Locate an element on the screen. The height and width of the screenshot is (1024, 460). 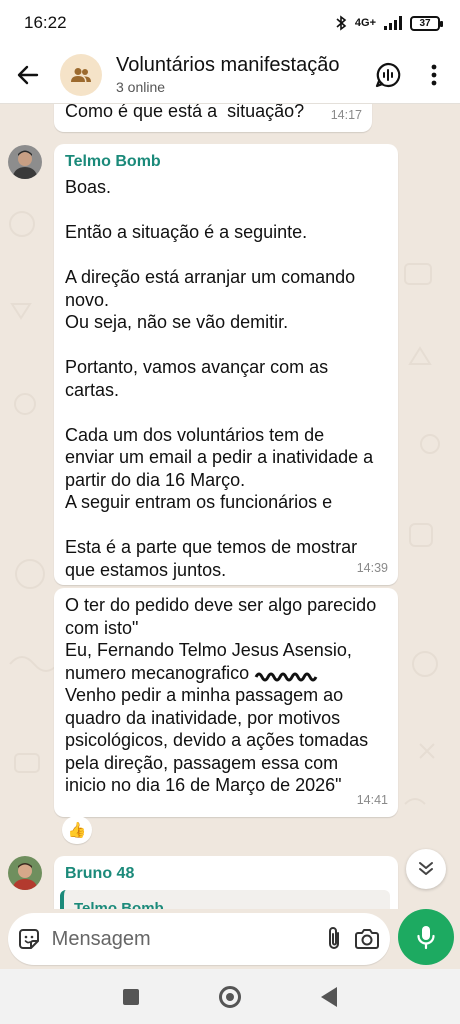
status-bar: 16:22 4G+ 37 is located at coordinates (230, 23).